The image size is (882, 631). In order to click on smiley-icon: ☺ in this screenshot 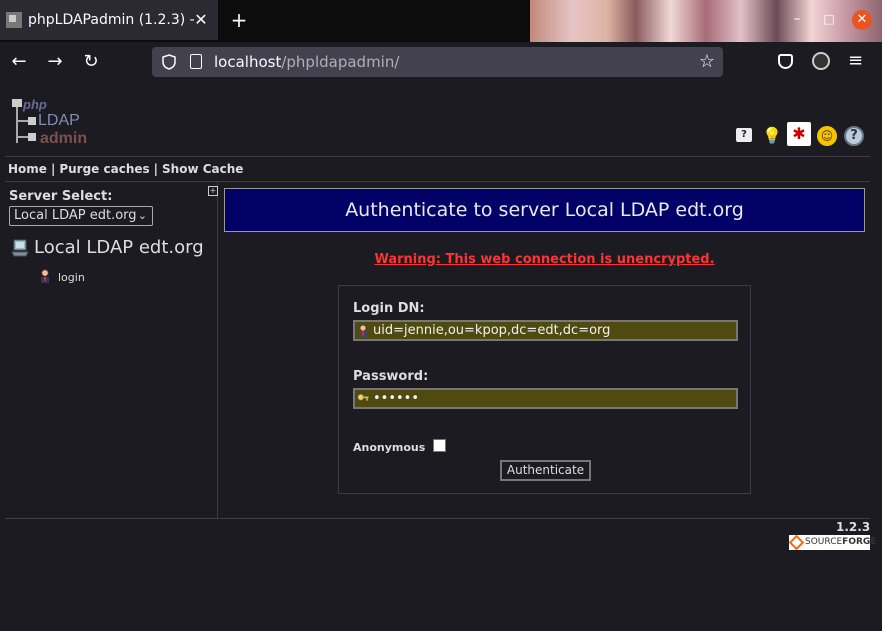, I will do `click(827, 136)`.